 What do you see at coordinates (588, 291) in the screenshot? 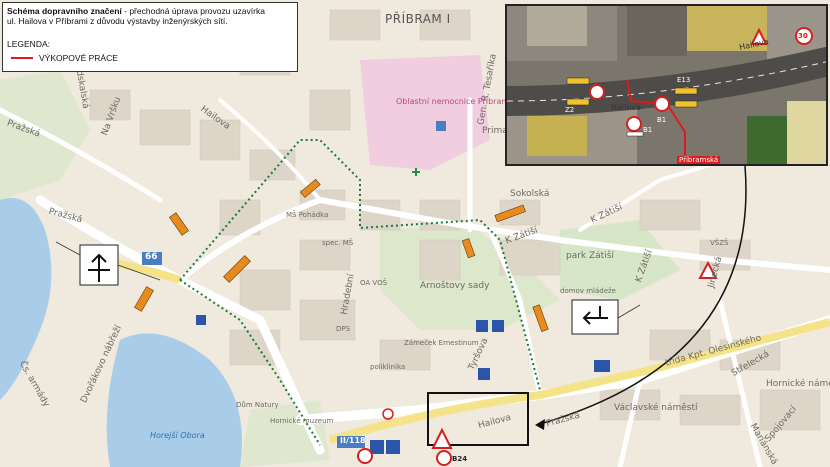
I see `poi-domov-mladeze: domov mládeže` at bounding box center [588, 291].